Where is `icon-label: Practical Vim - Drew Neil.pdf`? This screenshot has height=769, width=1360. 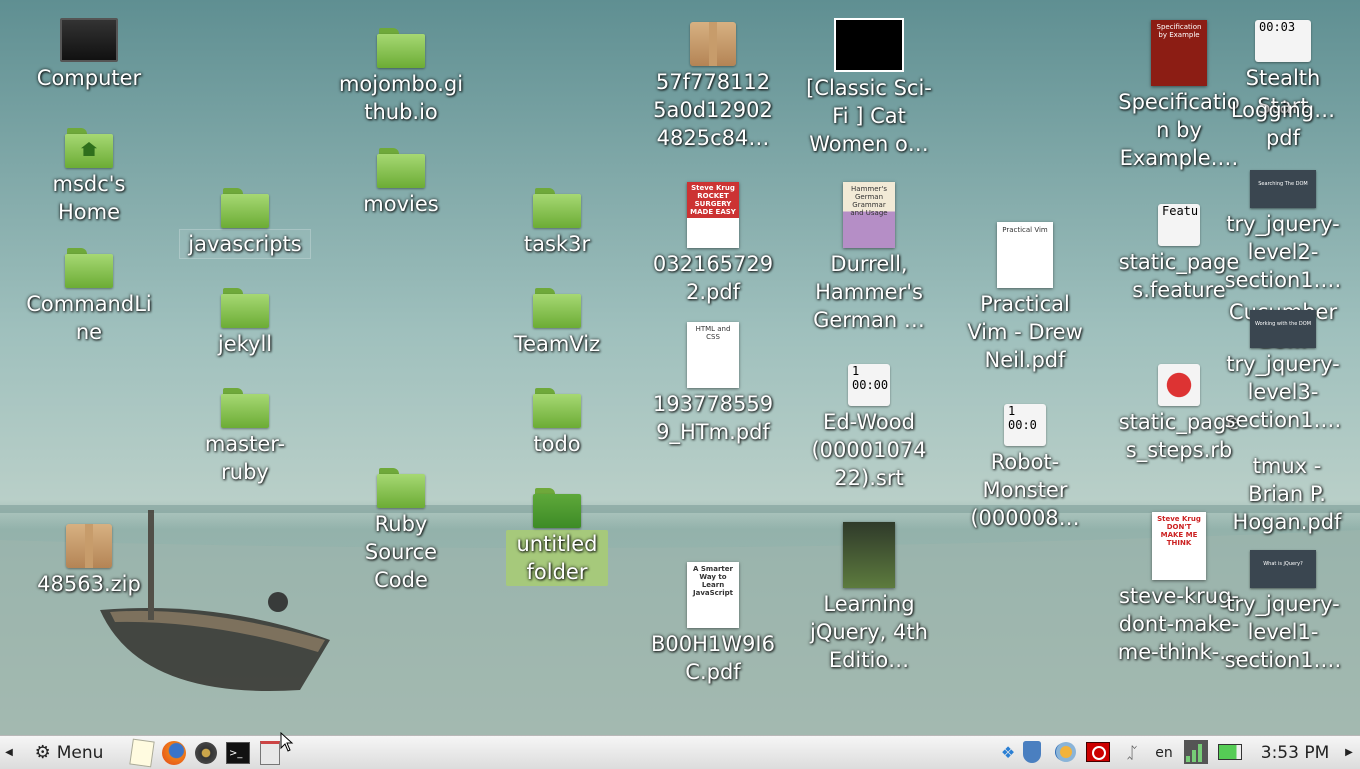
icon-label: Practical Vim - Drew Neil.pdf is located at coordinates (1025, 332).